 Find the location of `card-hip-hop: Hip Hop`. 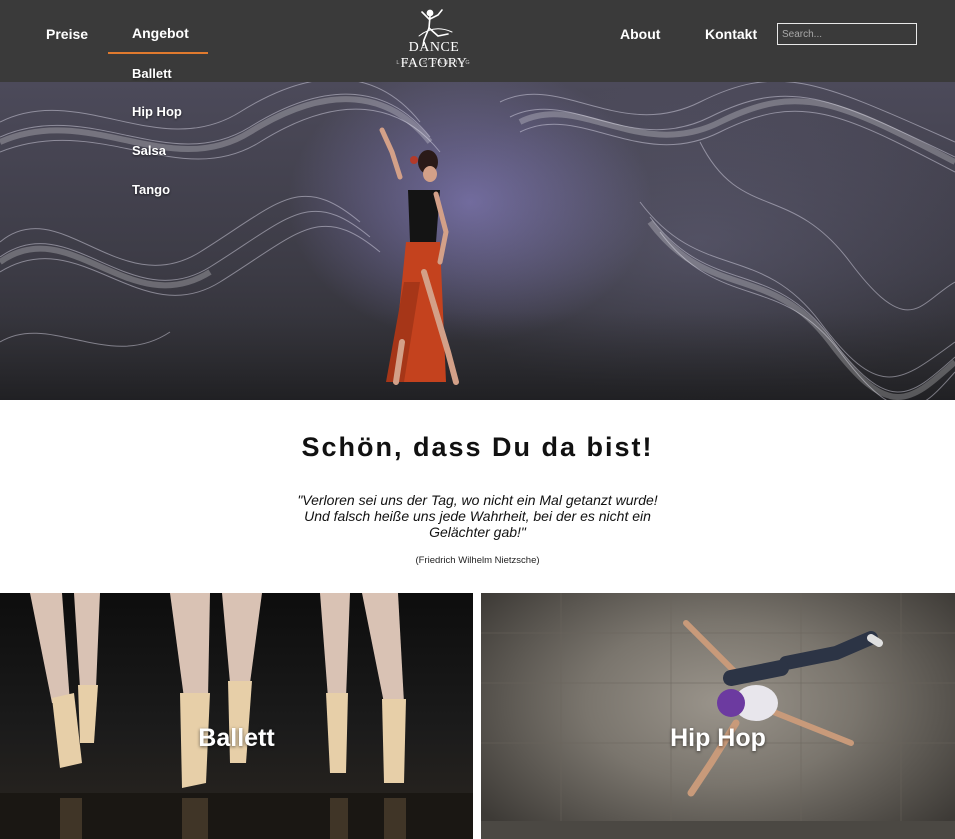

card-hip-hop: Hip Hop is located at coordinates (718, 716).